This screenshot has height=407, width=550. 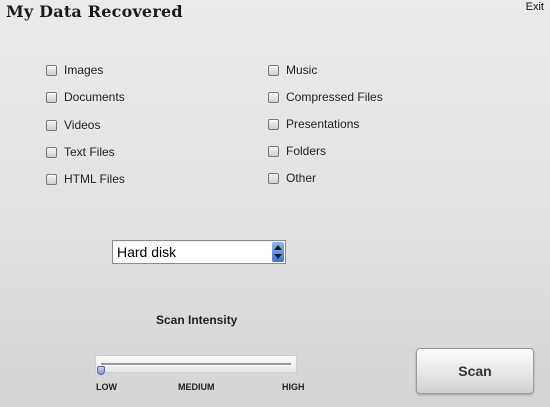 I want to click on checkbox-label: Videos, so click(x=82, y=125).